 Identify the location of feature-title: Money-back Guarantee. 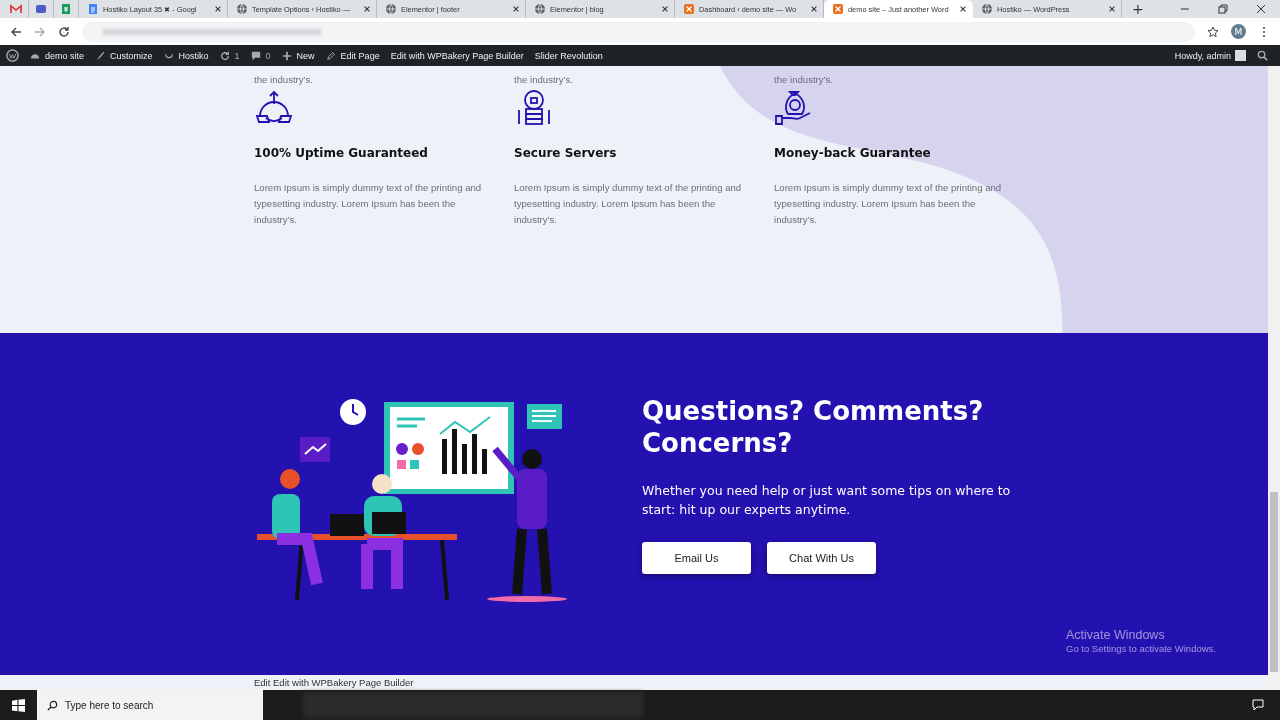
(853, 153).